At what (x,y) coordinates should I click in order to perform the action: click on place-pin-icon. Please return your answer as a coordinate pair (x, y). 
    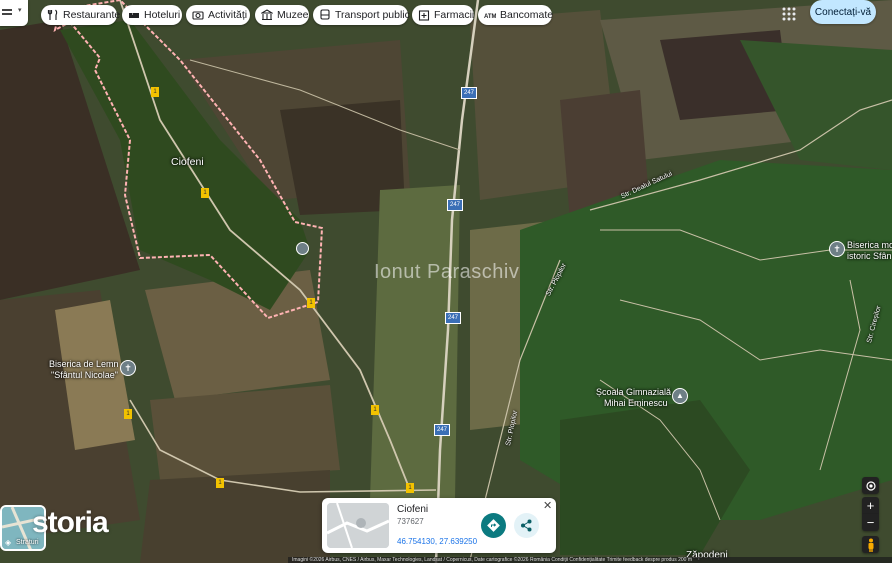
    Looking at the image, I should click on (302, 248).